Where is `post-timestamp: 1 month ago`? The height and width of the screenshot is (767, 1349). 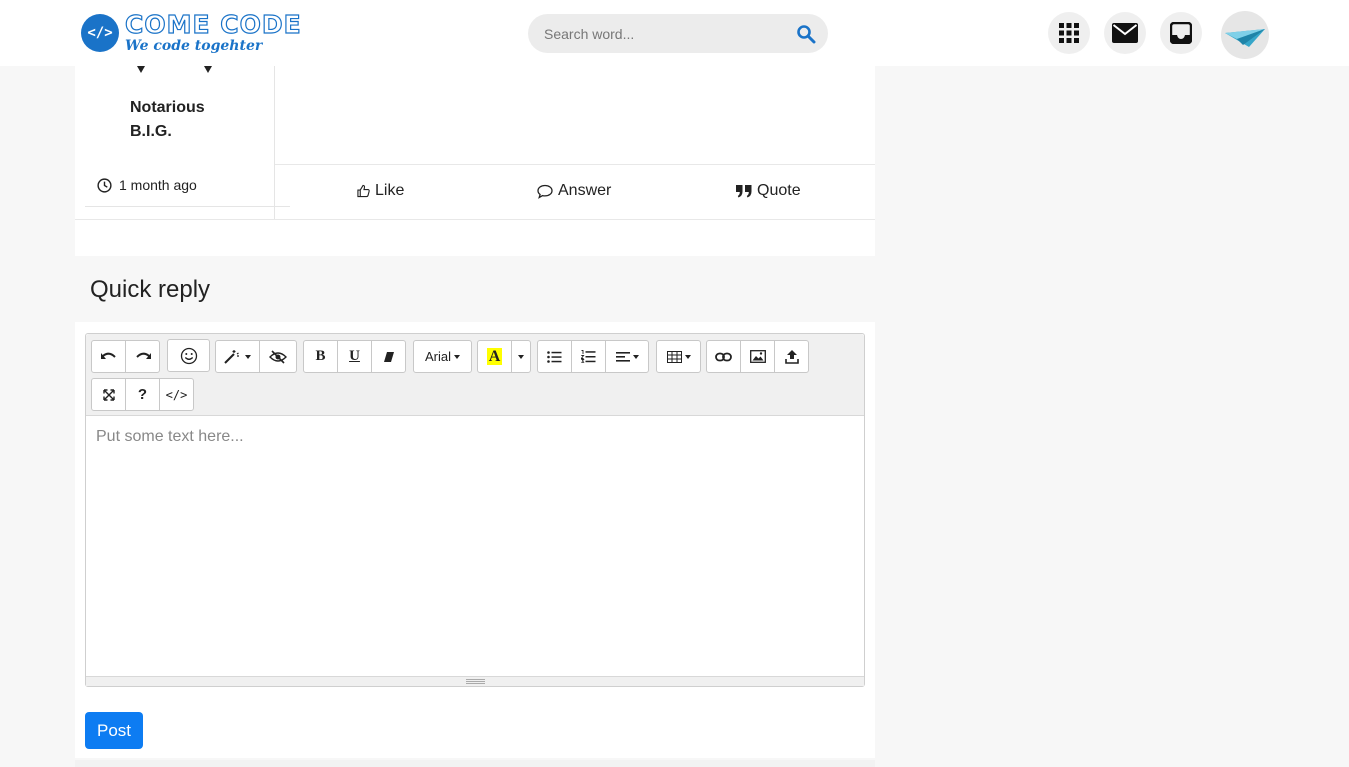
post-timestamp: 1 month ago is located at coordinates (187, 185).